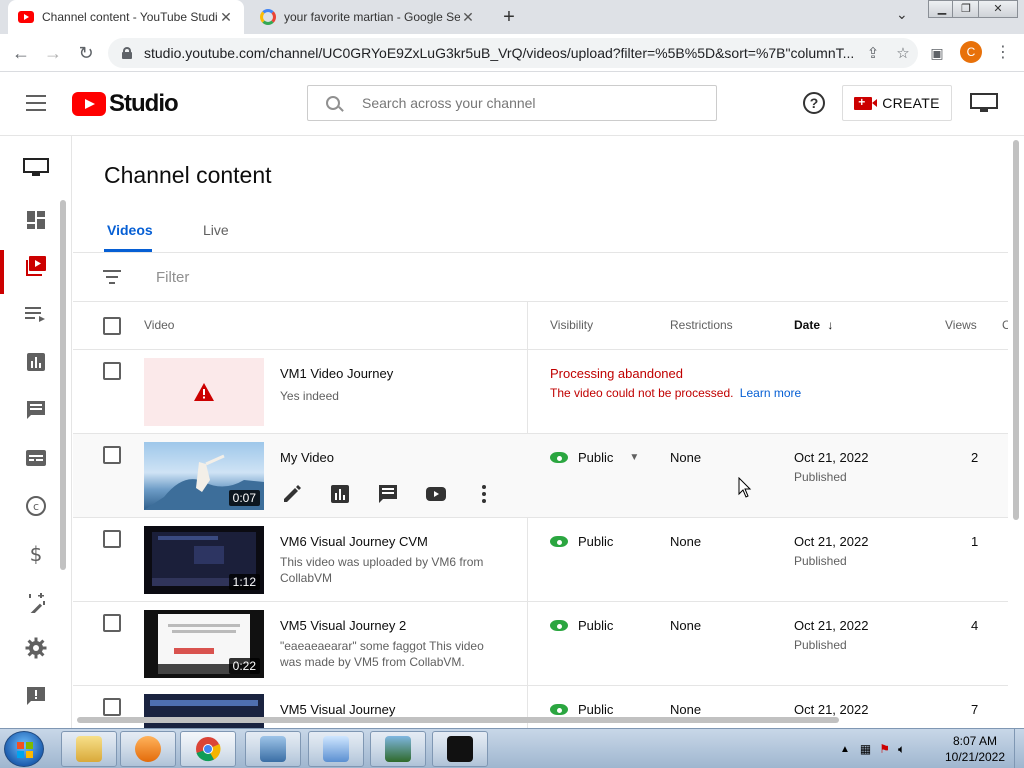 The image size is (1024, 768). Describe the element at coordinates (21, 53) in the screenshot. I see `back-arrow-icon: ←` at that location.